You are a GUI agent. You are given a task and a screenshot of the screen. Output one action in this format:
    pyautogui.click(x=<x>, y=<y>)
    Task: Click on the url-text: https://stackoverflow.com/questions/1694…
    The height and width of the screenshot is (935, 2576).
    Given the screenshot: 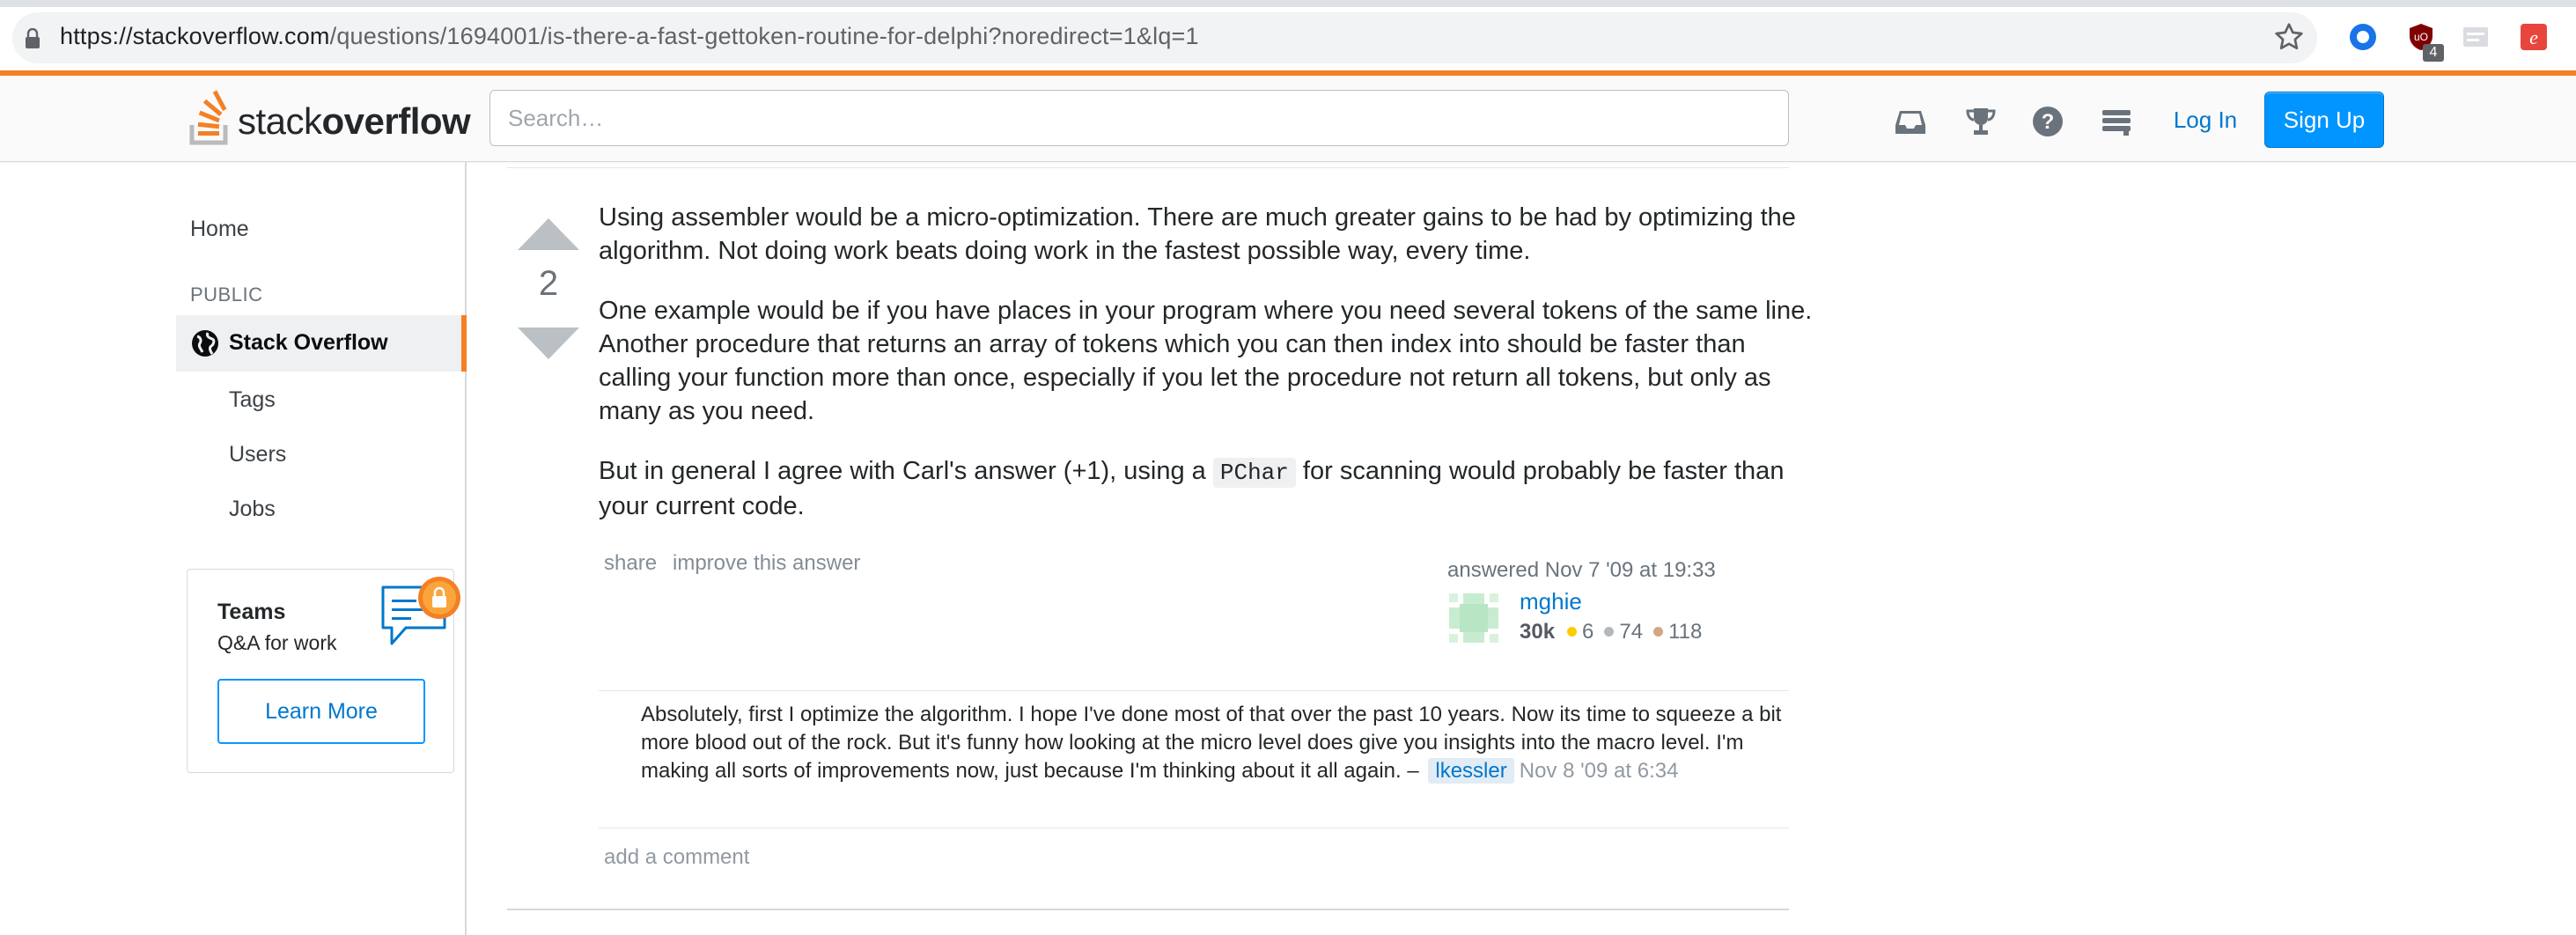 What is the action you would take?
    pyautogui.click(x=630, y=36)
    